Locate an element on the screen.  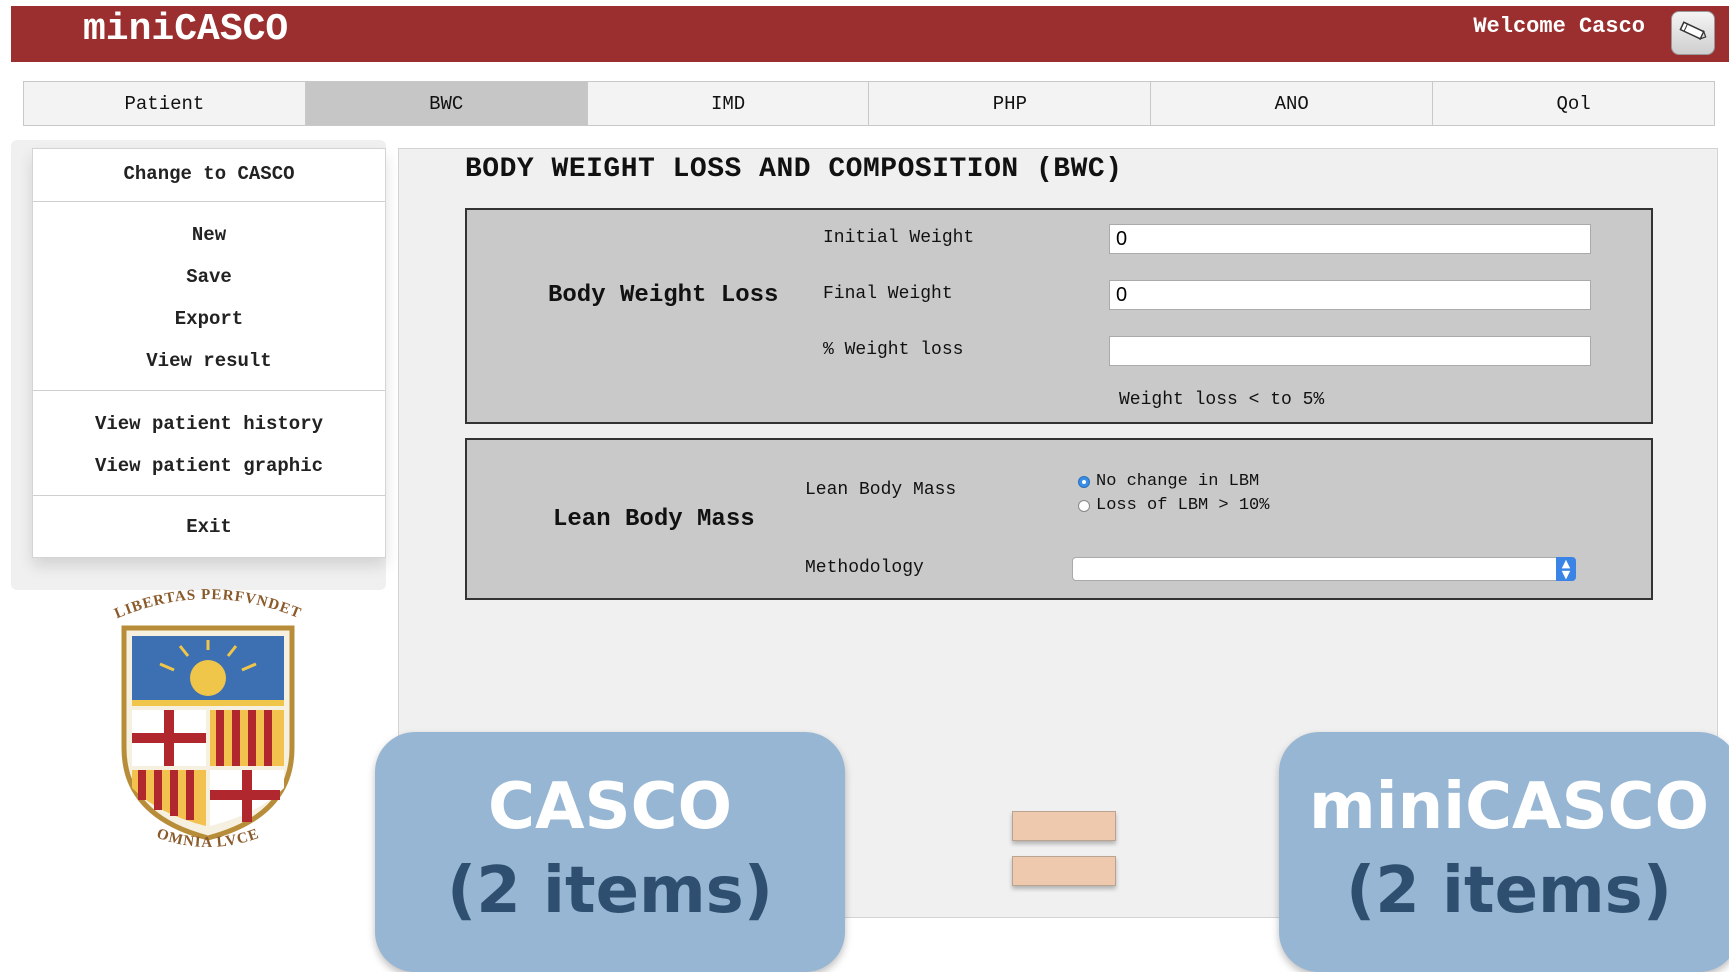
radio-unselected-indicator is located at coordinates (1084, 505).